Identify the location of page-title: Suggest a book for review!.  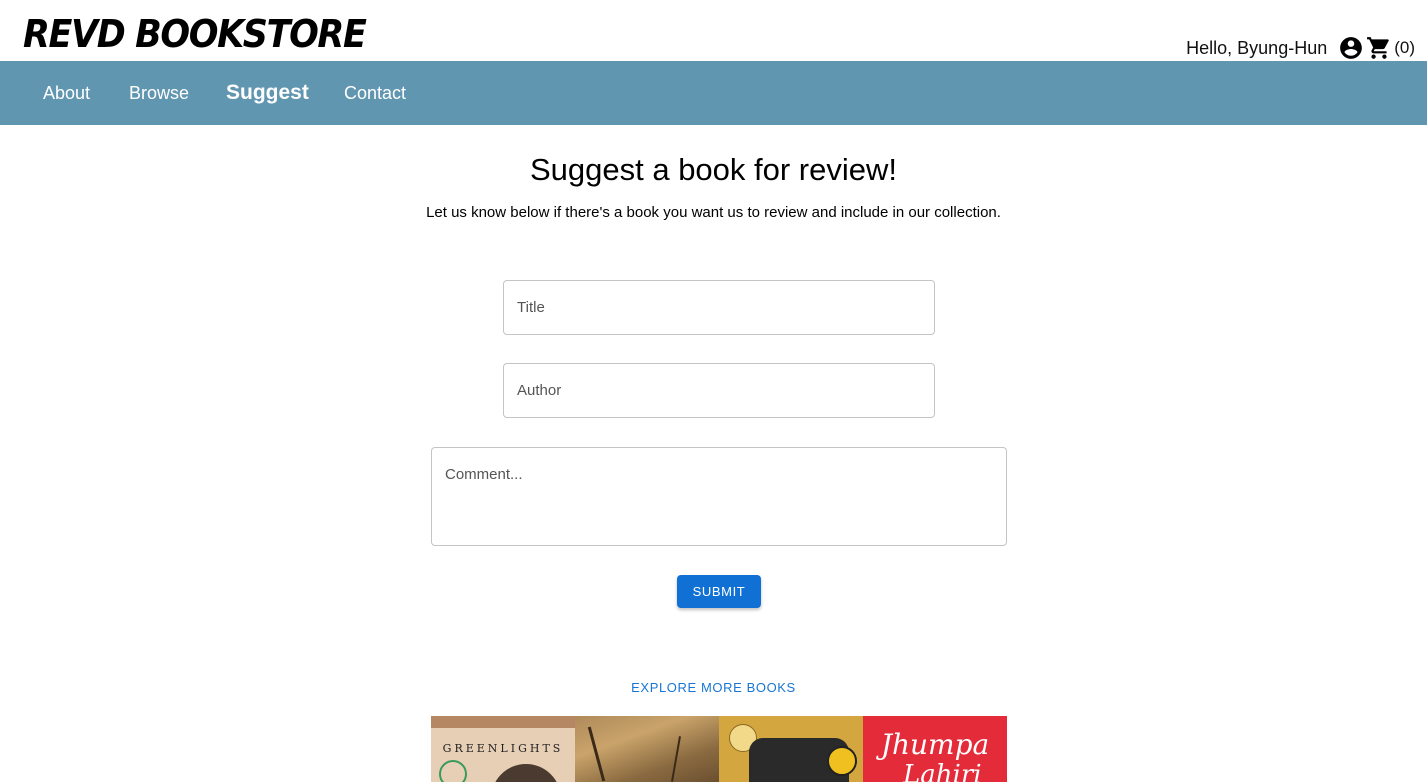
(713, 169).